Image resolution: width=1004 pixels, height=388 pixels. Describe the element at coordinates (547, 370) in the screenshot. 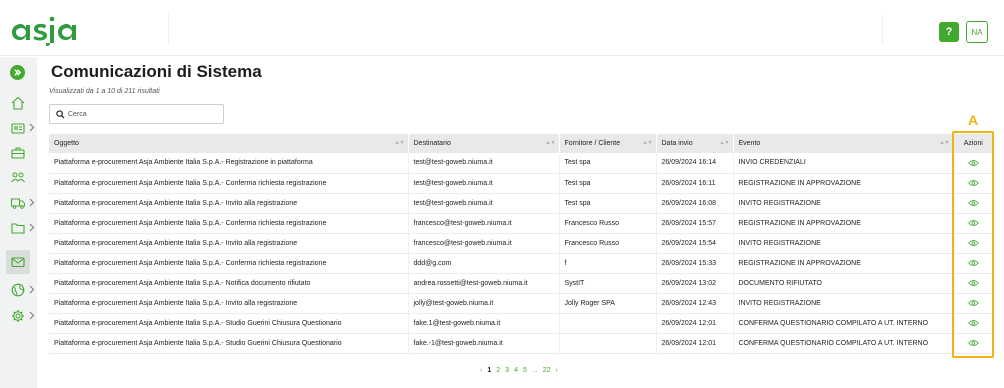

I see `page-link-last: 22` at that location.